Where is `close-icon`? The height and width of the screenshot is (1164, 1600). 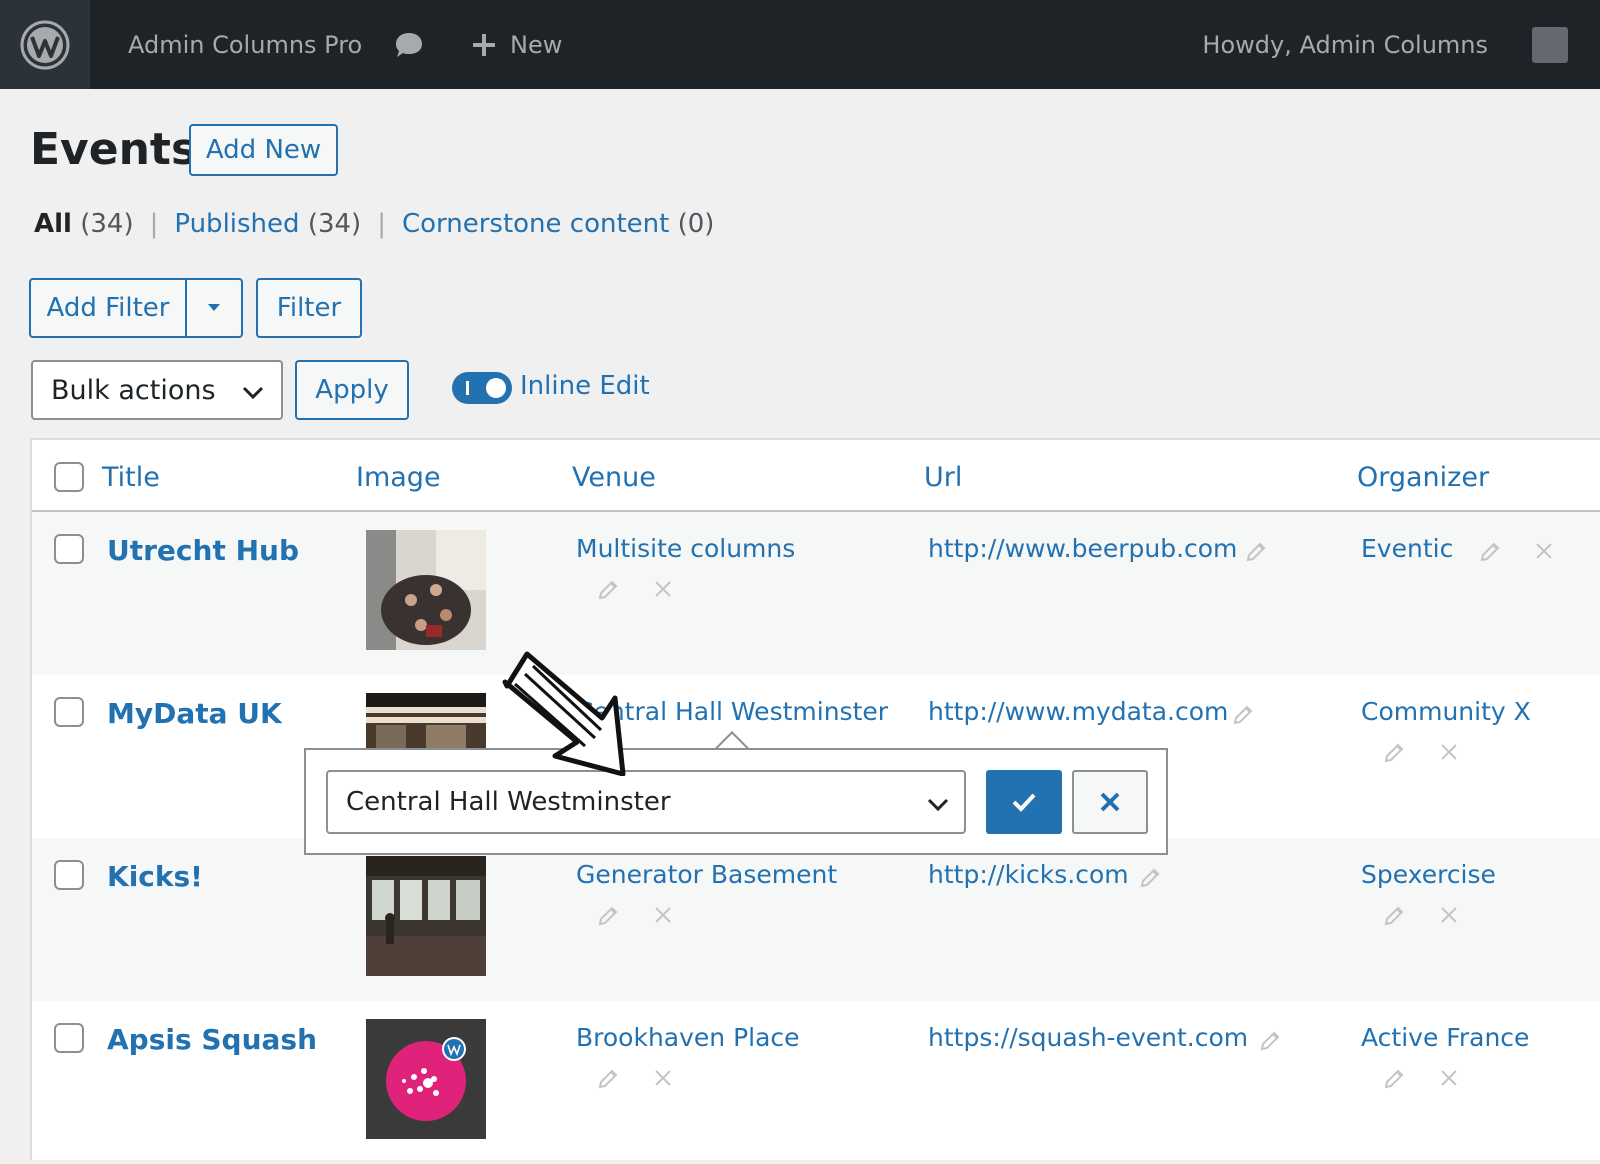 close-icon is located at coordinates (1110, 802).